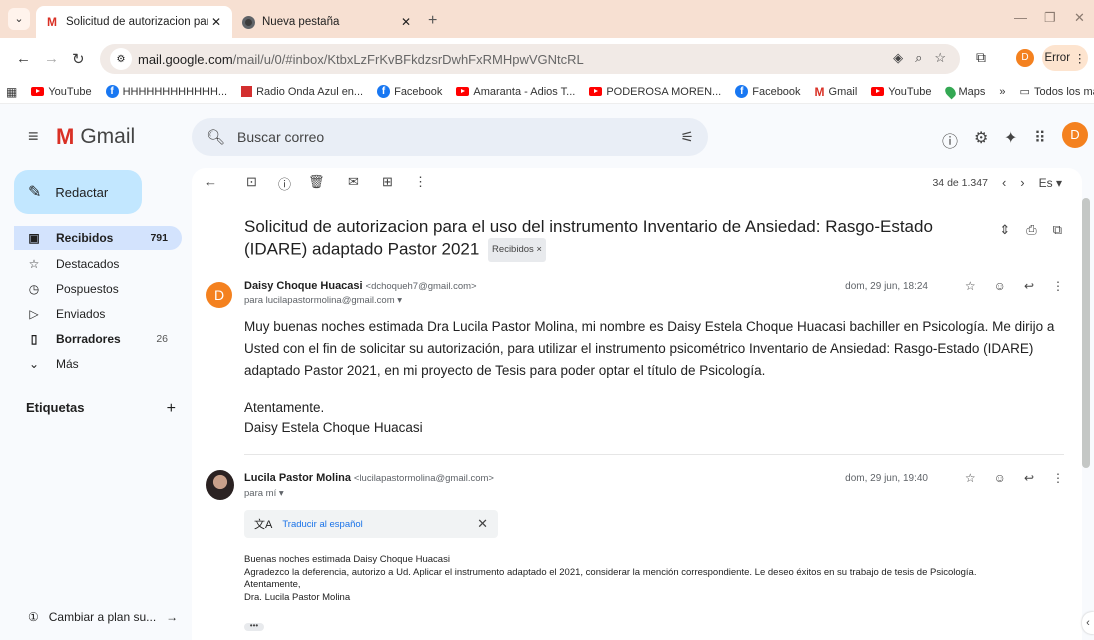 The height and width of the screenshot is (640, 1094). Describe the element at coordinates (1031, 230) in the screenshot. I see `print-icon: ⎙` at that location.